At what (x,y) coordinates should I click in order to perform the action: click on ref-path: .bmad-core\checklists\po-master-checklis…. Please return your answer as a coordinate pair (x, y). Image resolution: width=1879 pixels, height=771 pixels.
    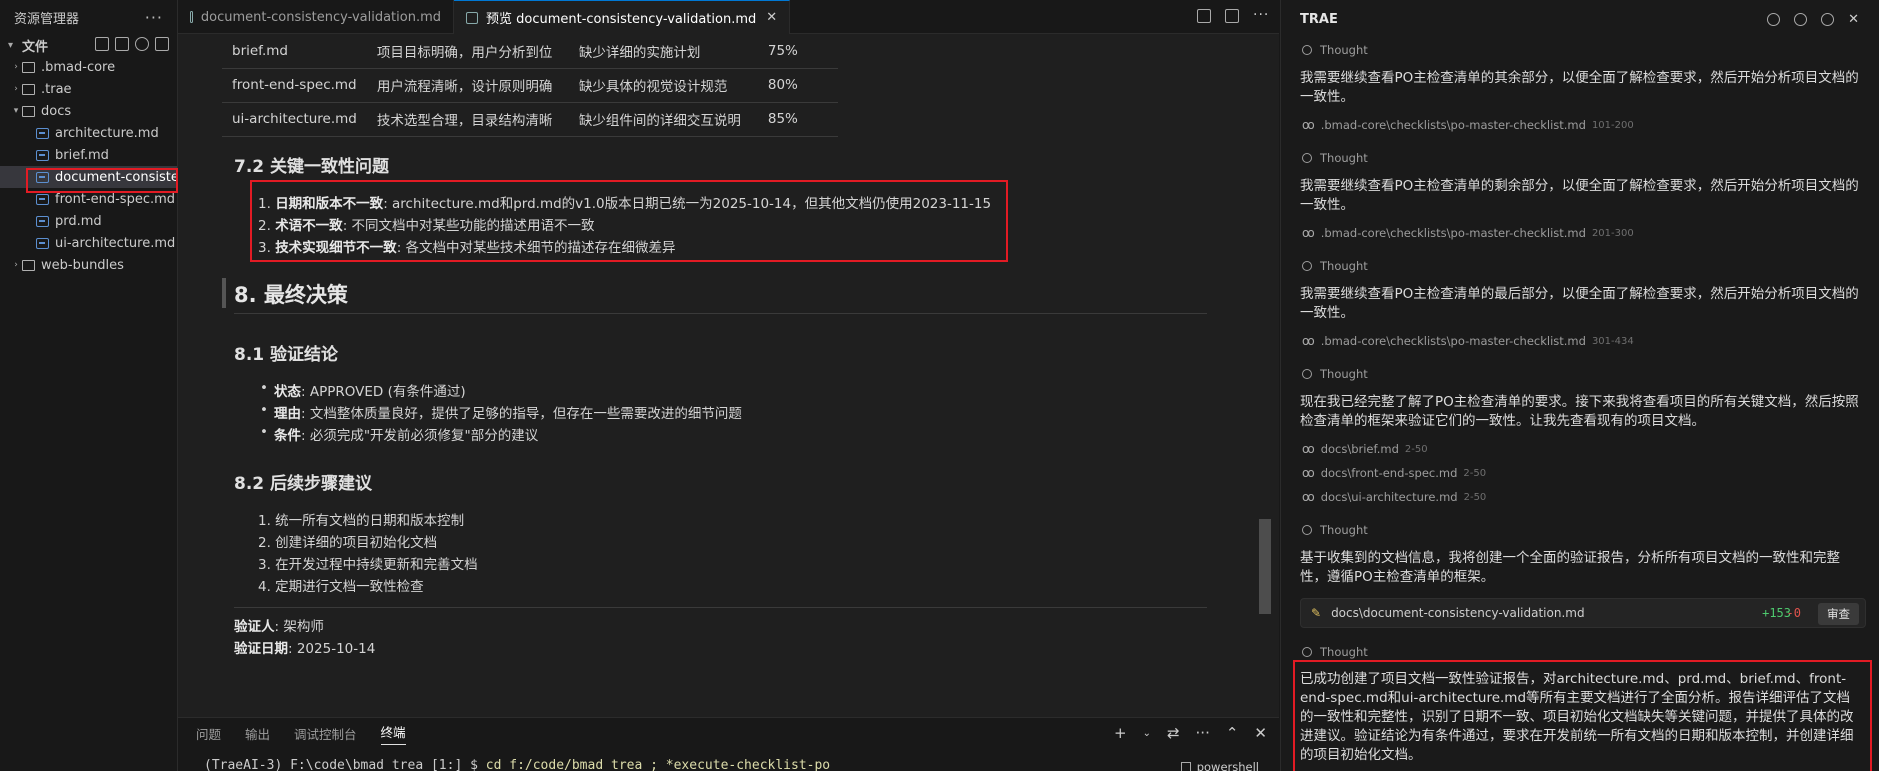
    Looking at the image, I should click on (1453, 341).